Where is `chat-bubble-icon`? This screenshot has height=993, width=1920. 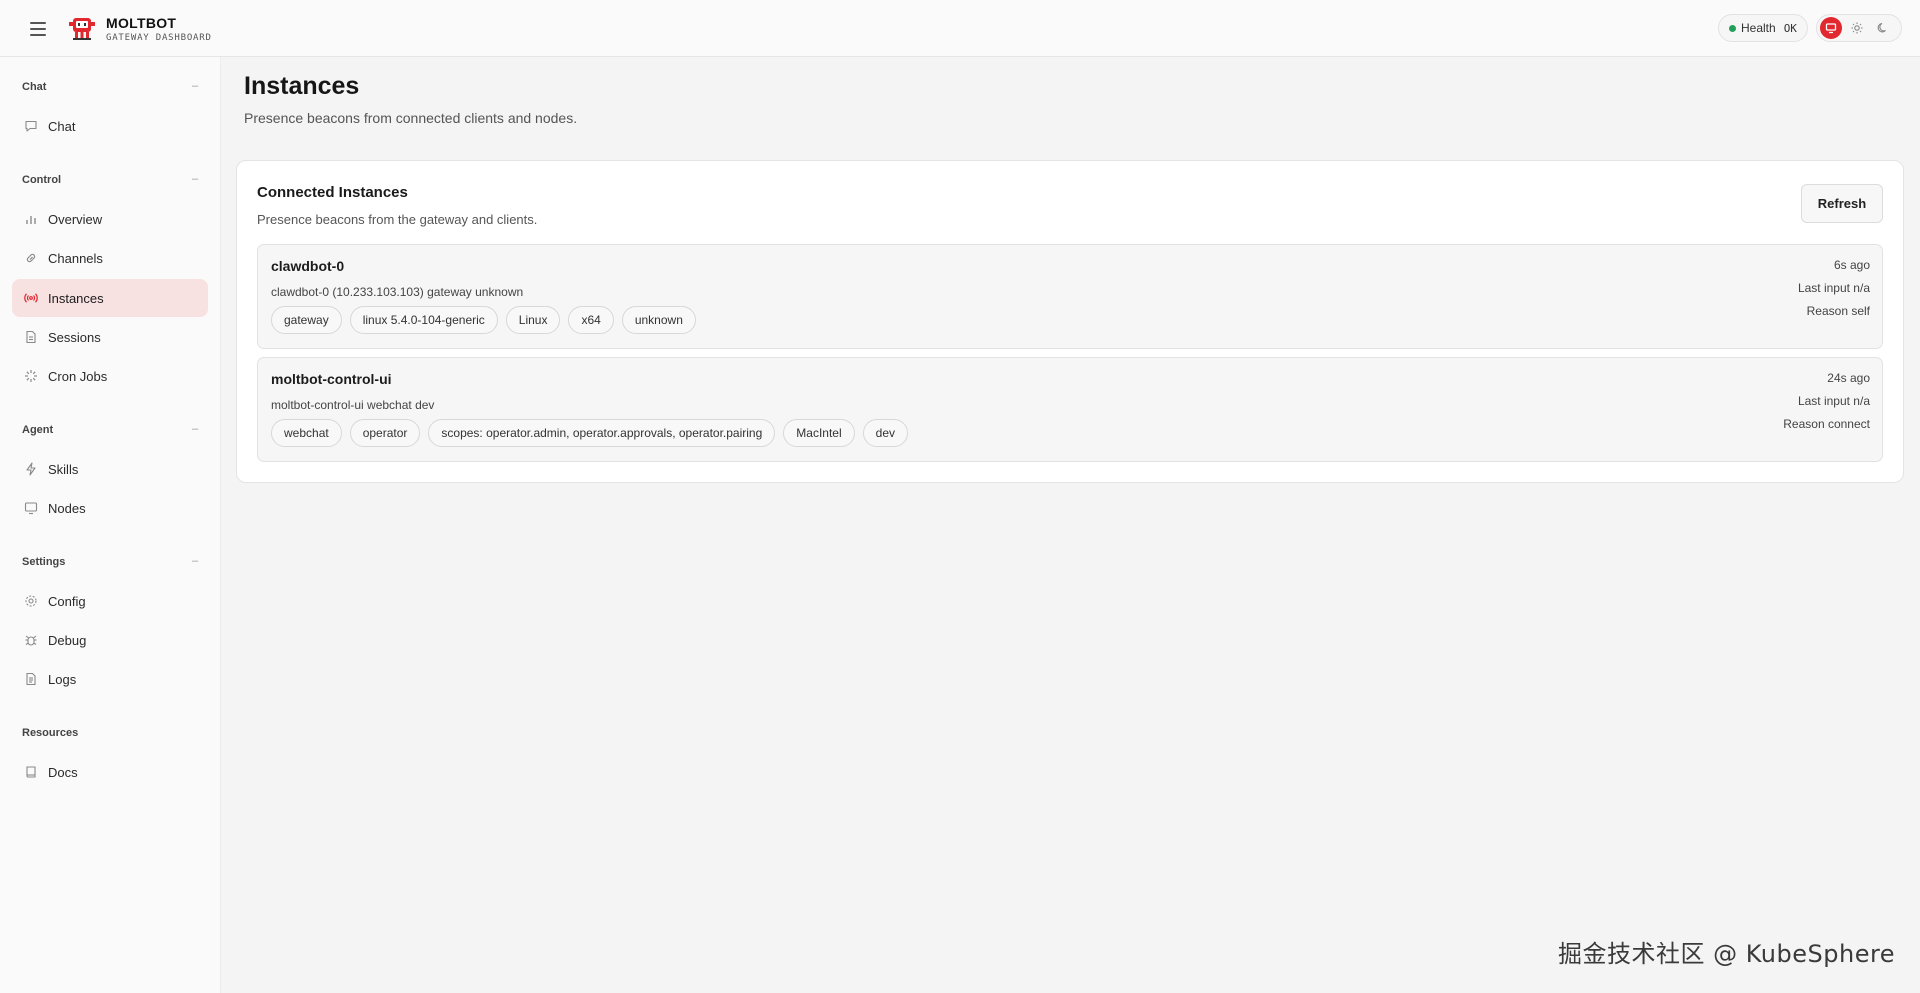
chat-bubble-icon is located at coordinates (30, 126).